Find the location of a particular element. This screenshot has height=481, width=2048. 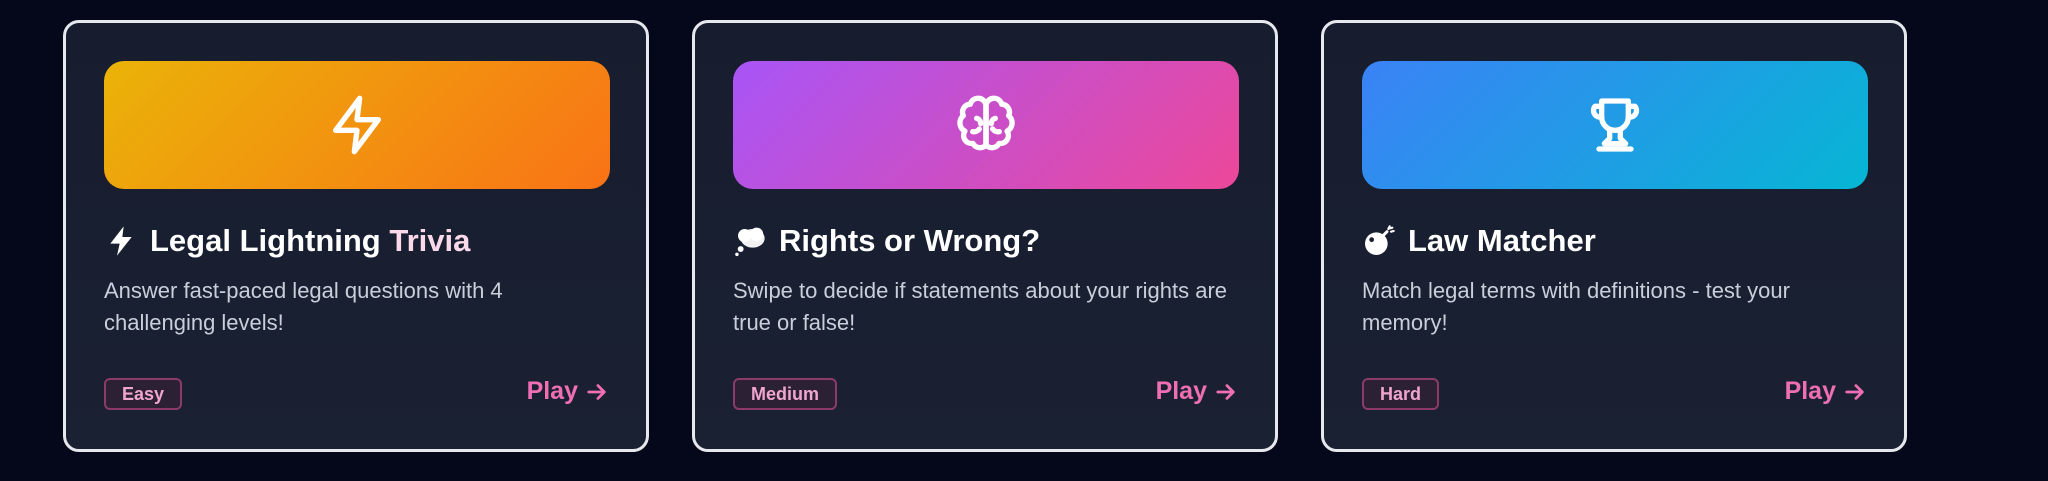

card-title-main: Rights or Wrong? is located at coordinates (910, 240).